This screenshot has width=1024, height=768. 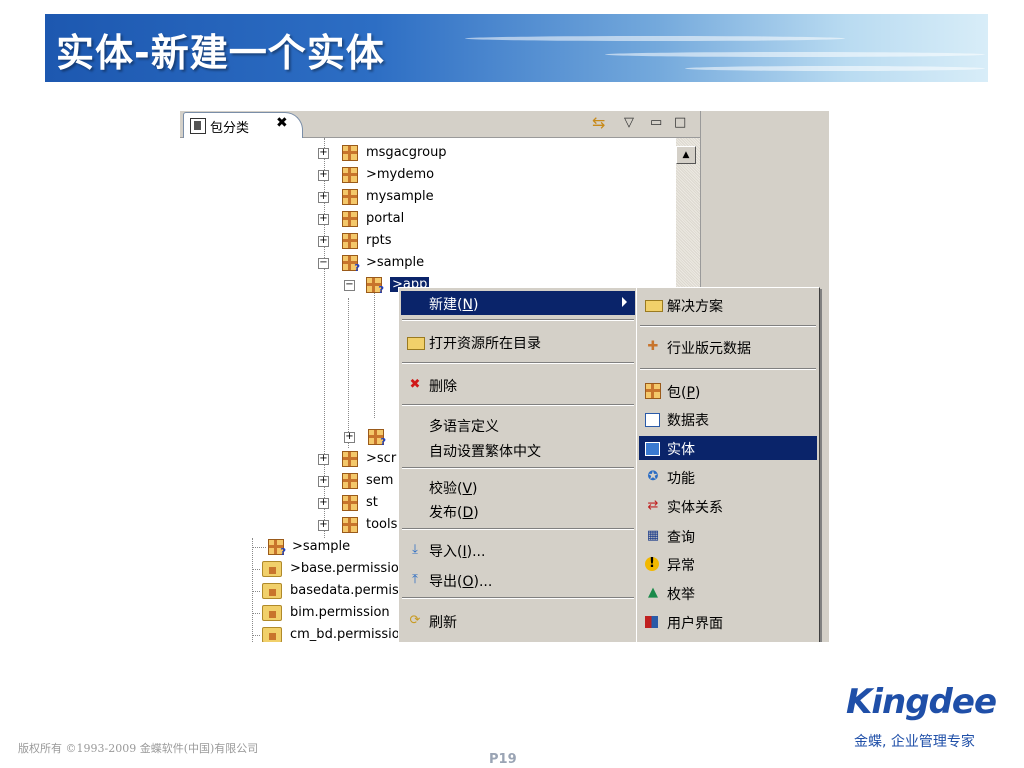 What do you see at coordinates (415, 579) in the screenshot?
I see `export-icon: ⤒` at bounding box center [415, 579].